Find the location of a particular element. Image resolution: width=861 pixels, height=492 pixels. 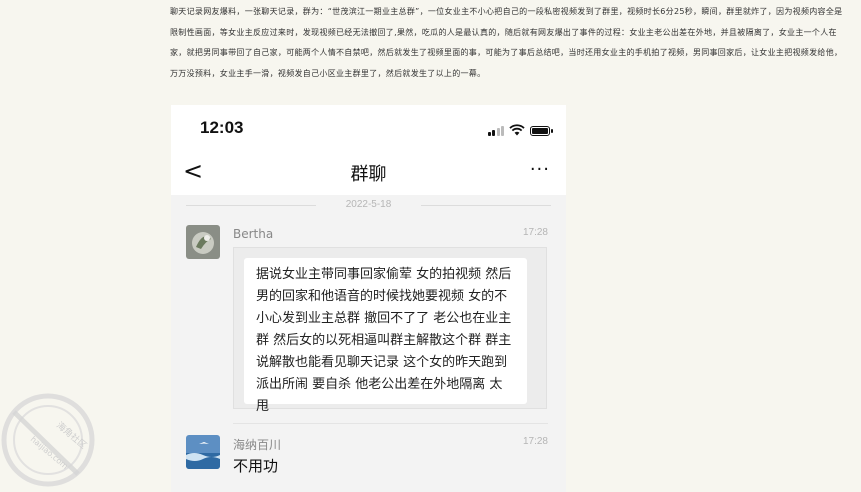

status-time: 12:03 is located at coordinates (222, 127).